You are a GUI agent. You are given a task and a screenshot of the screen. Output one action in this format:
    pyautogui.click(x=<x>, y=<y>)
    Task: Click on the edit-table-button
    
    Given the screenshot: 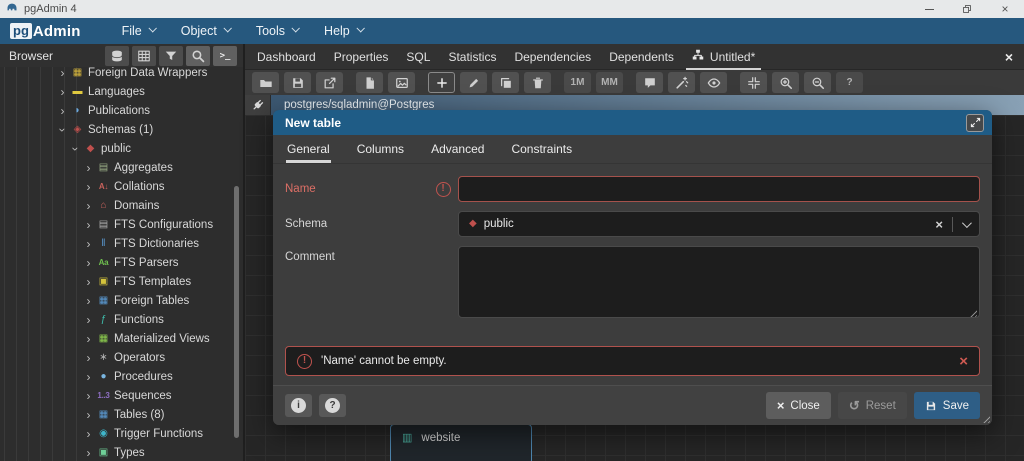 What is the action you would take?
    pyautogui.click(x=473, y=82)
    